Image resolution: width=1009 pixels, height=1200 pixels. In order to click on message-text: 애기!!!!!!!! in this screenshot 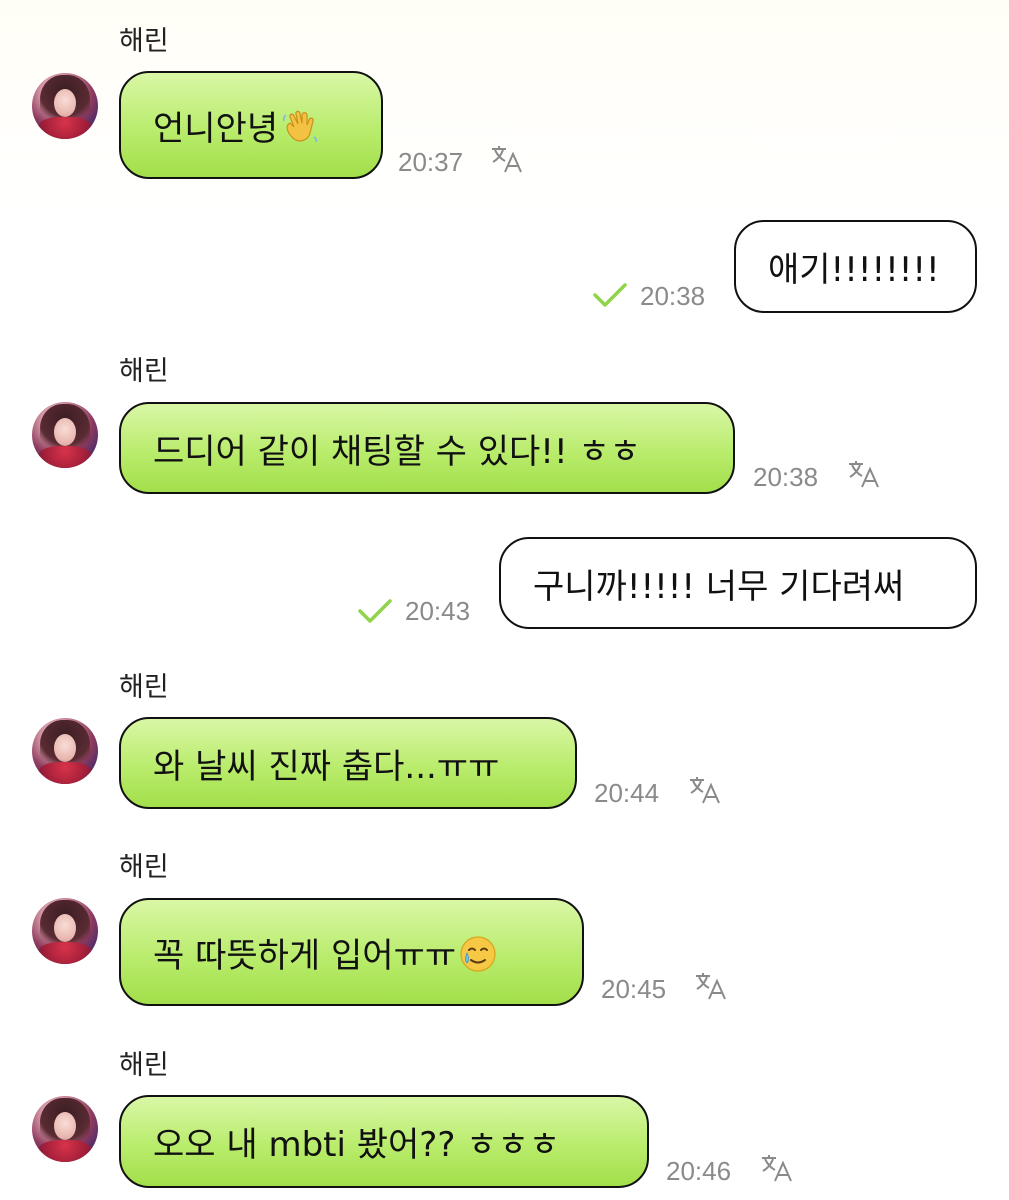, I will do `click(854, 270)`.